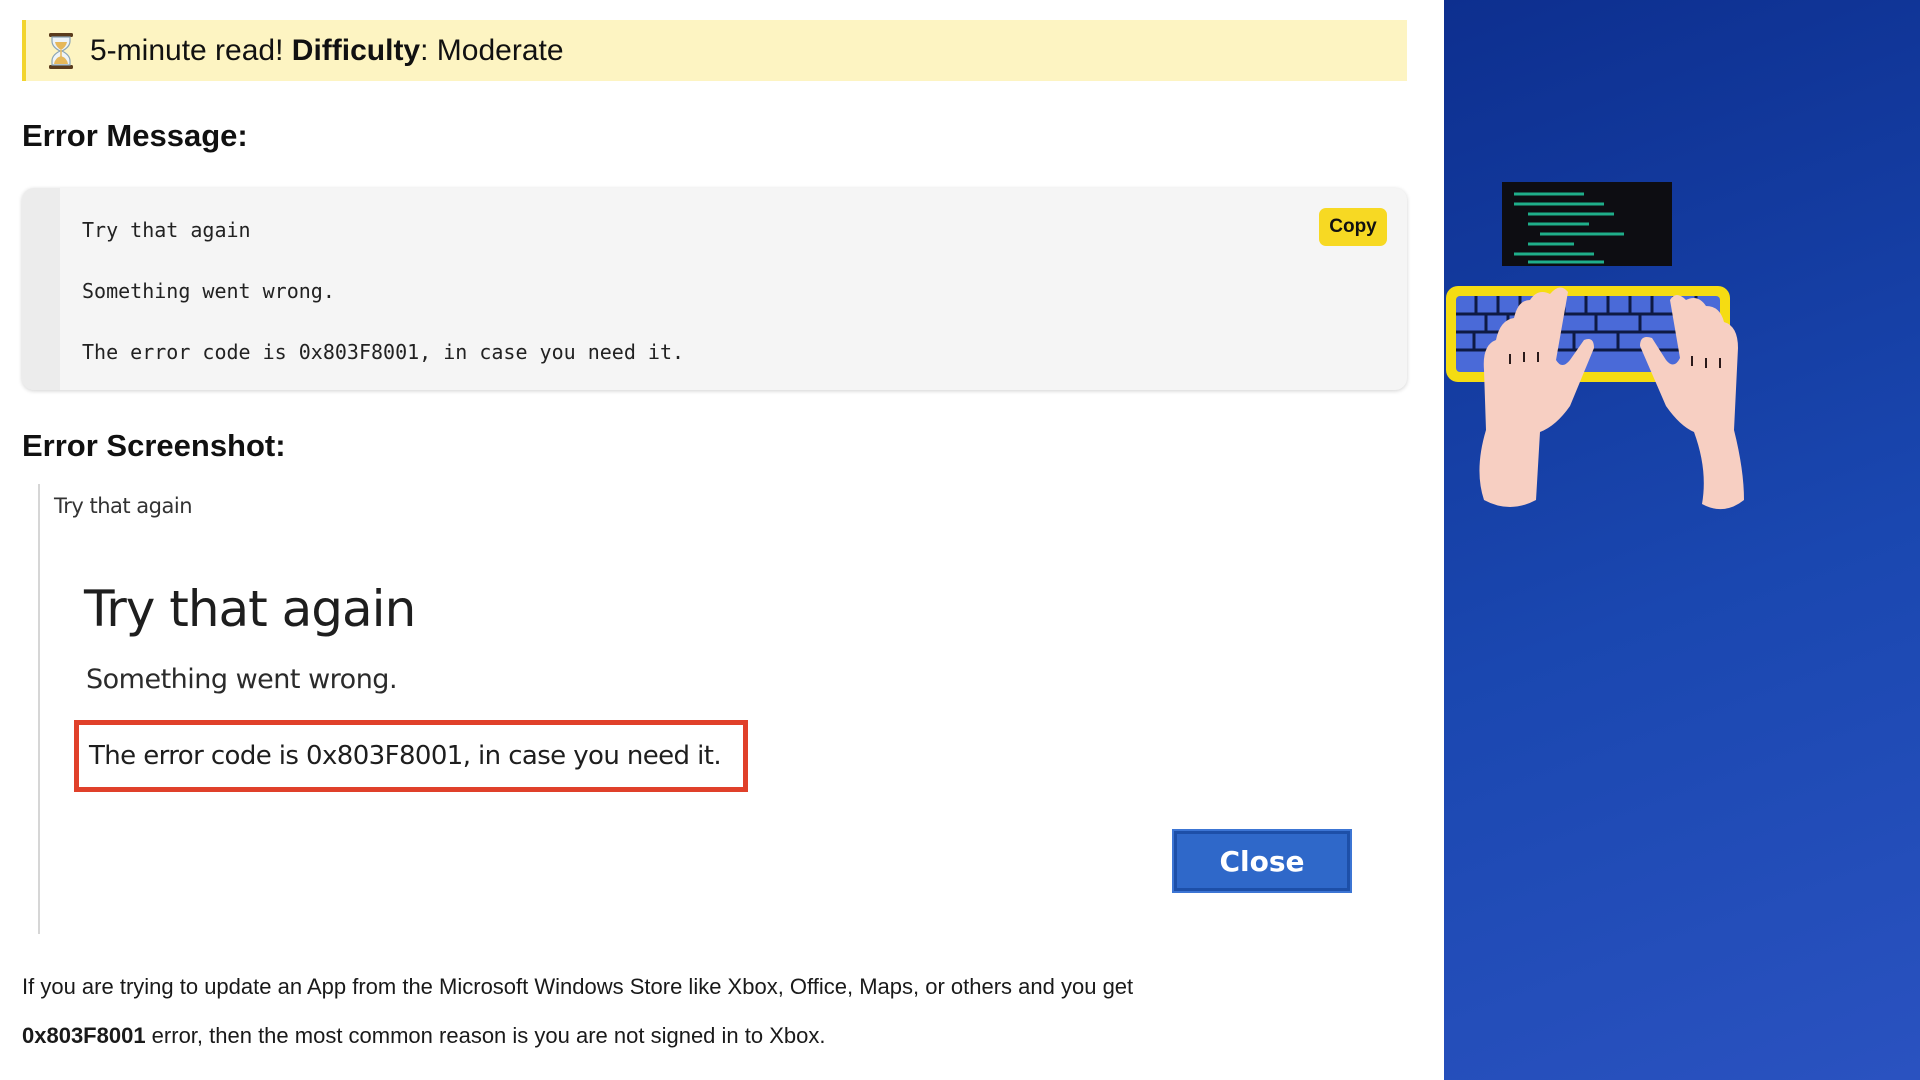 The height and width of the screenshot is (1080, 1920). I want to click on read-time-banner: 5-minute read! Difficulty: Moderate, so click(714, 50).